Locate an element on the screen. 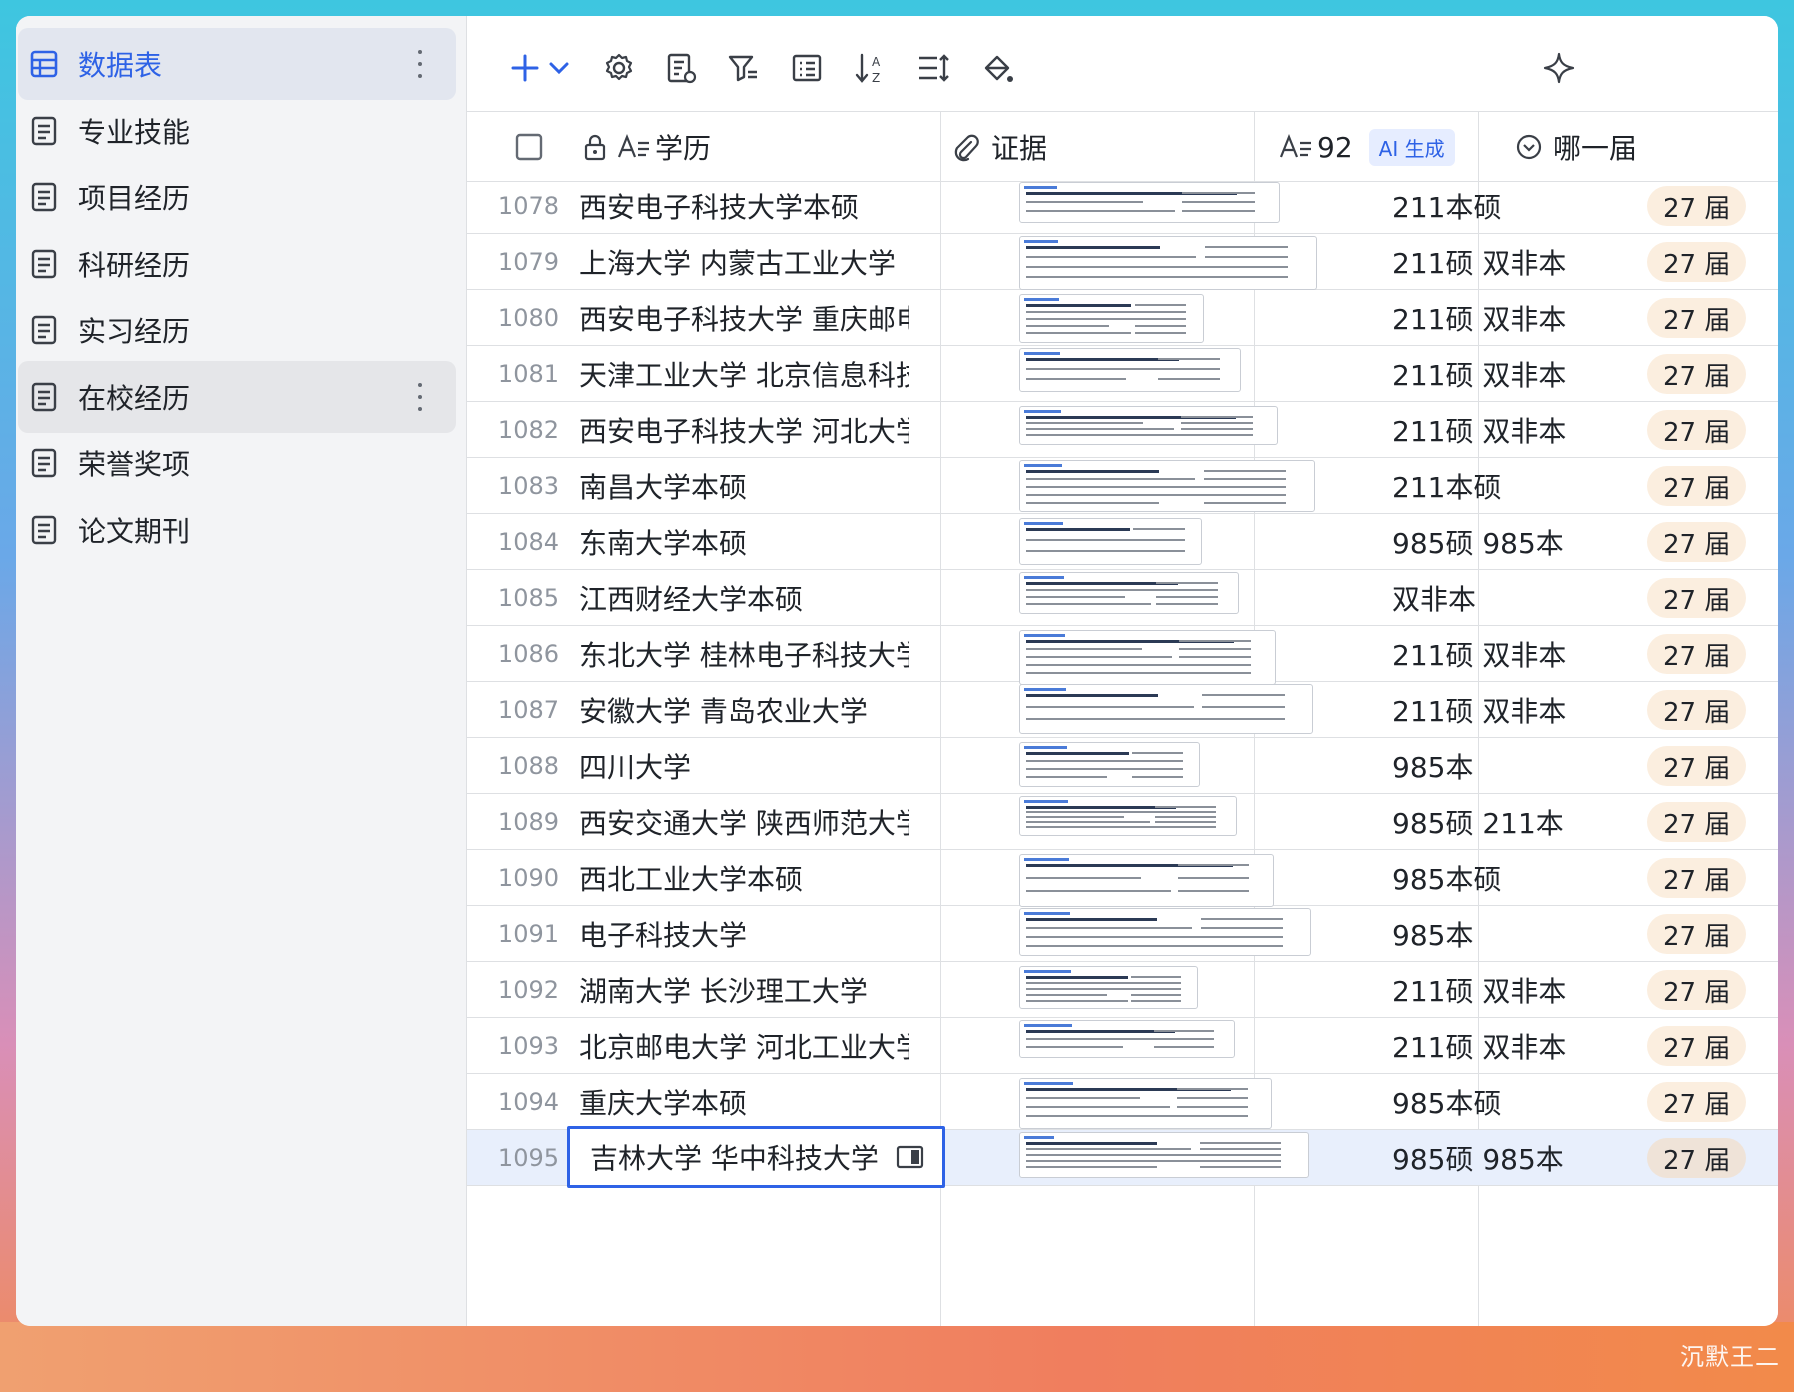 Image resolution: width=1794 pixels, height=1392 pixels. sidebar-item: 科研经历 is located at coordinates (237, 264).